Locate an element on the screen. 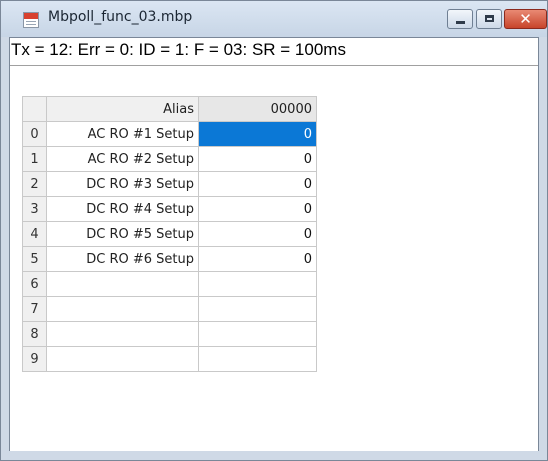 The image size is (548, 461). window-title: Mbpoll_func_03.mbp is located at coordinates (120, 17).